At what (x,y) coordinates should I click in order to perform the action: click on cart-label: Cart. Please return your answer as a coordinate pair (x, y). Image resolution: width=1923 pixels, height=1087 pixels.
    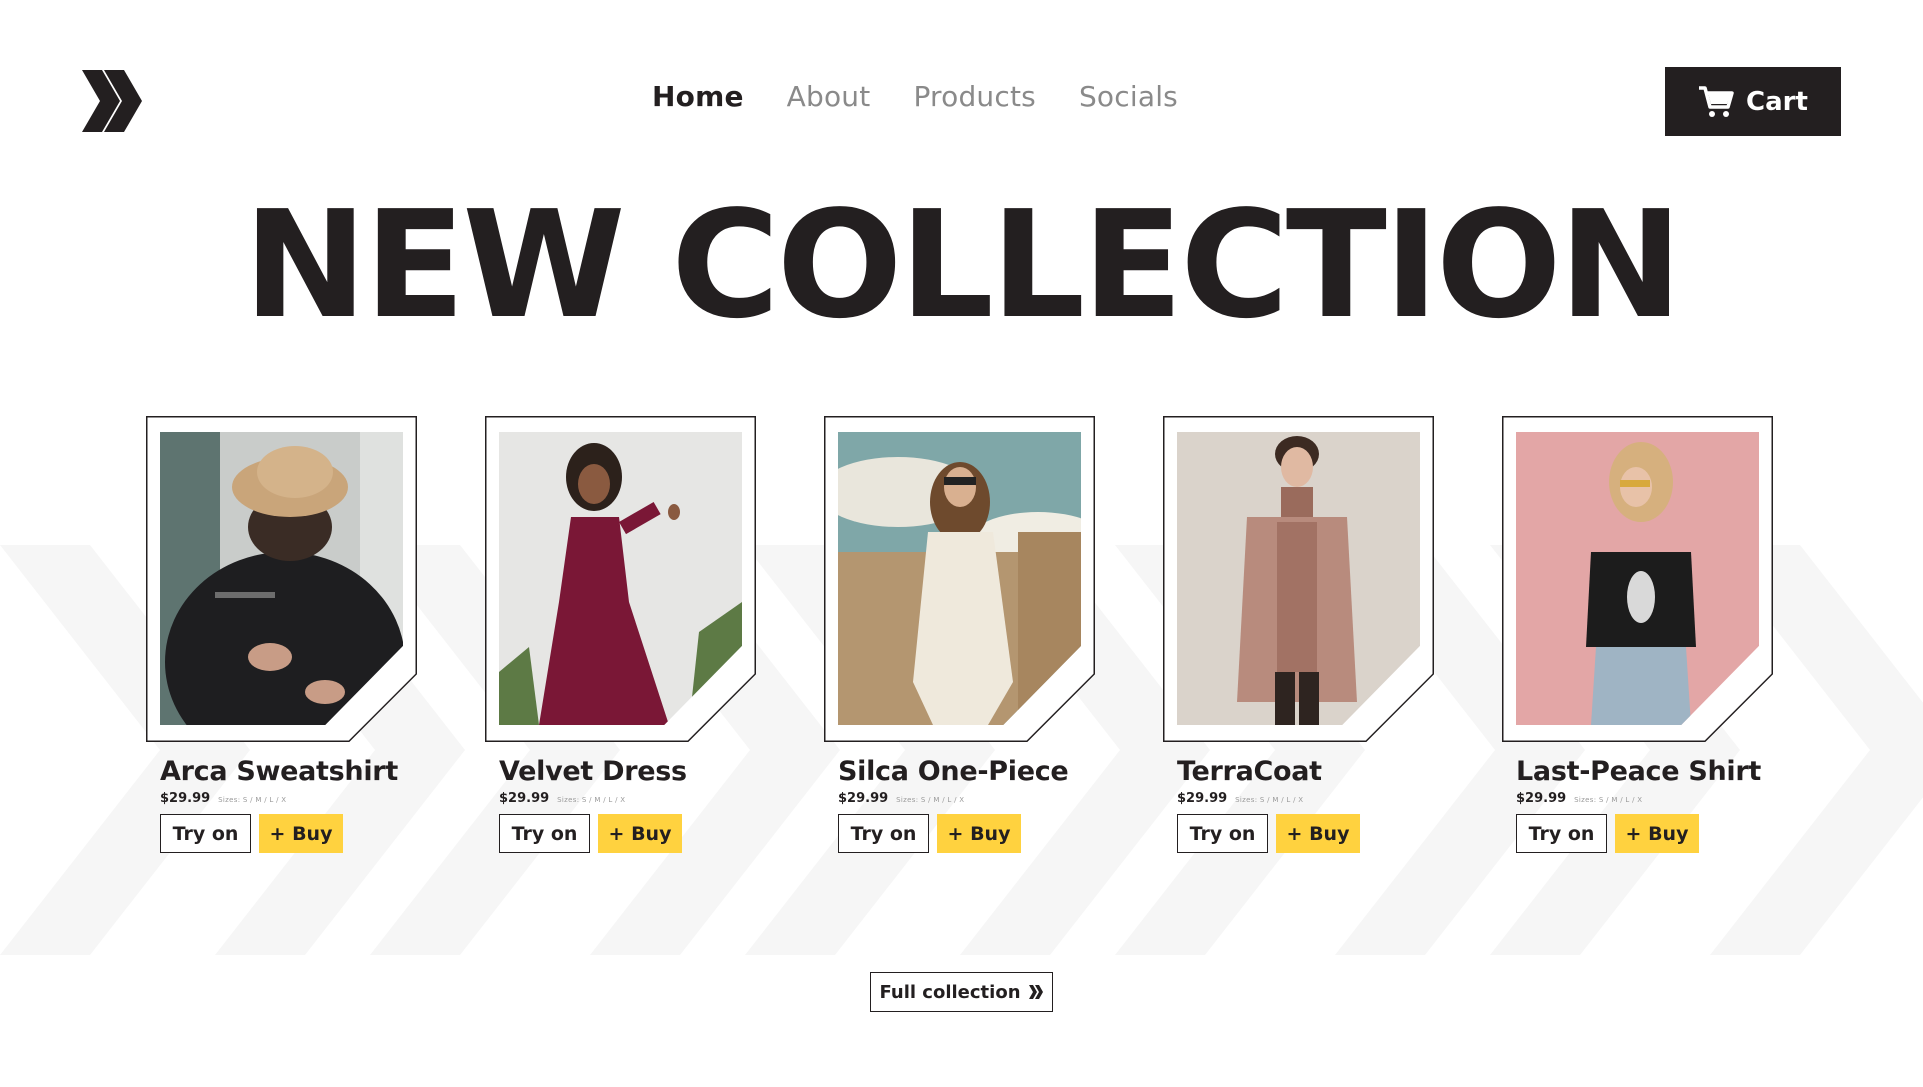
    Looking at the image, I should click on (1777, 101).